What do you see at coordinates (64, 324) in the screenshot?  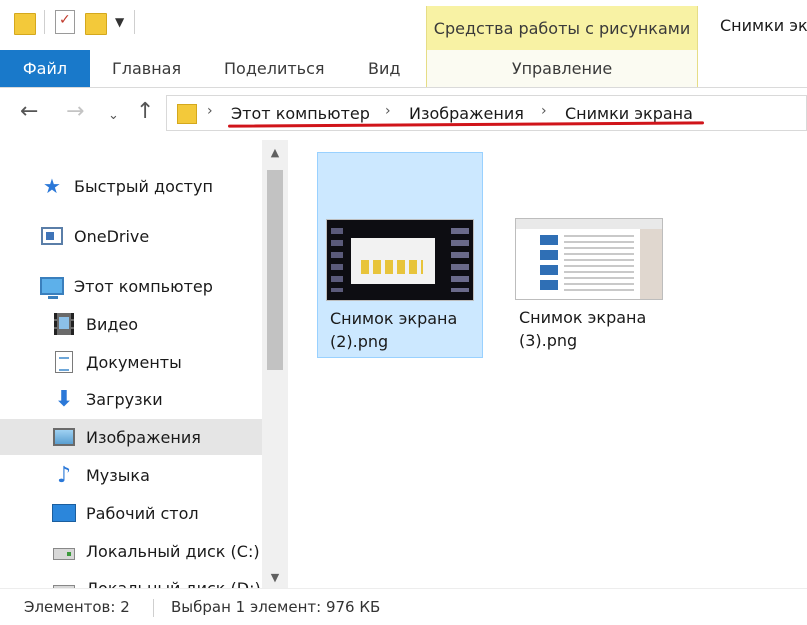 I see `video-icon` at bounding box center [64, 324].